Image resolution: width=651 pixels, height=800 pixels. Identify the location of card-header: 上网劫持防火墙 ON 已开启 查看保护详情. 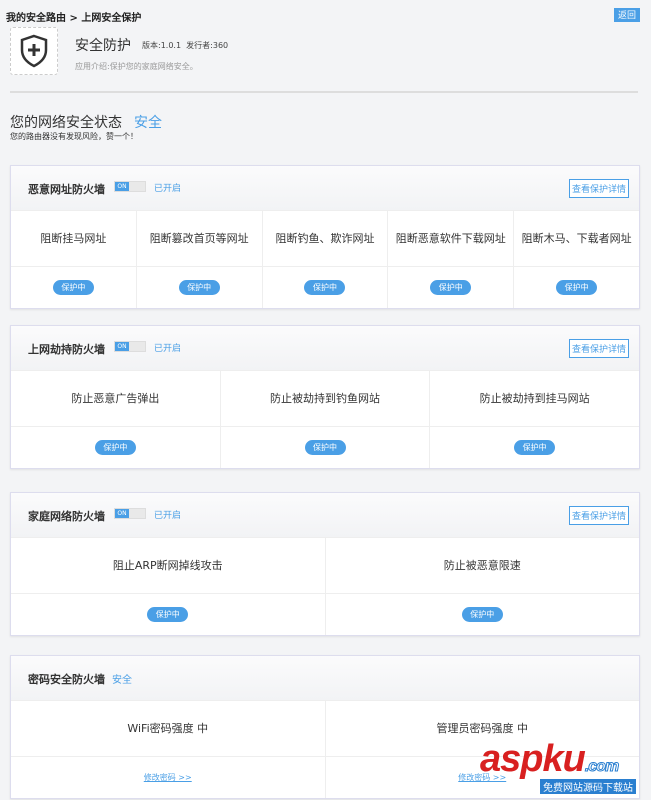
(325, 348).